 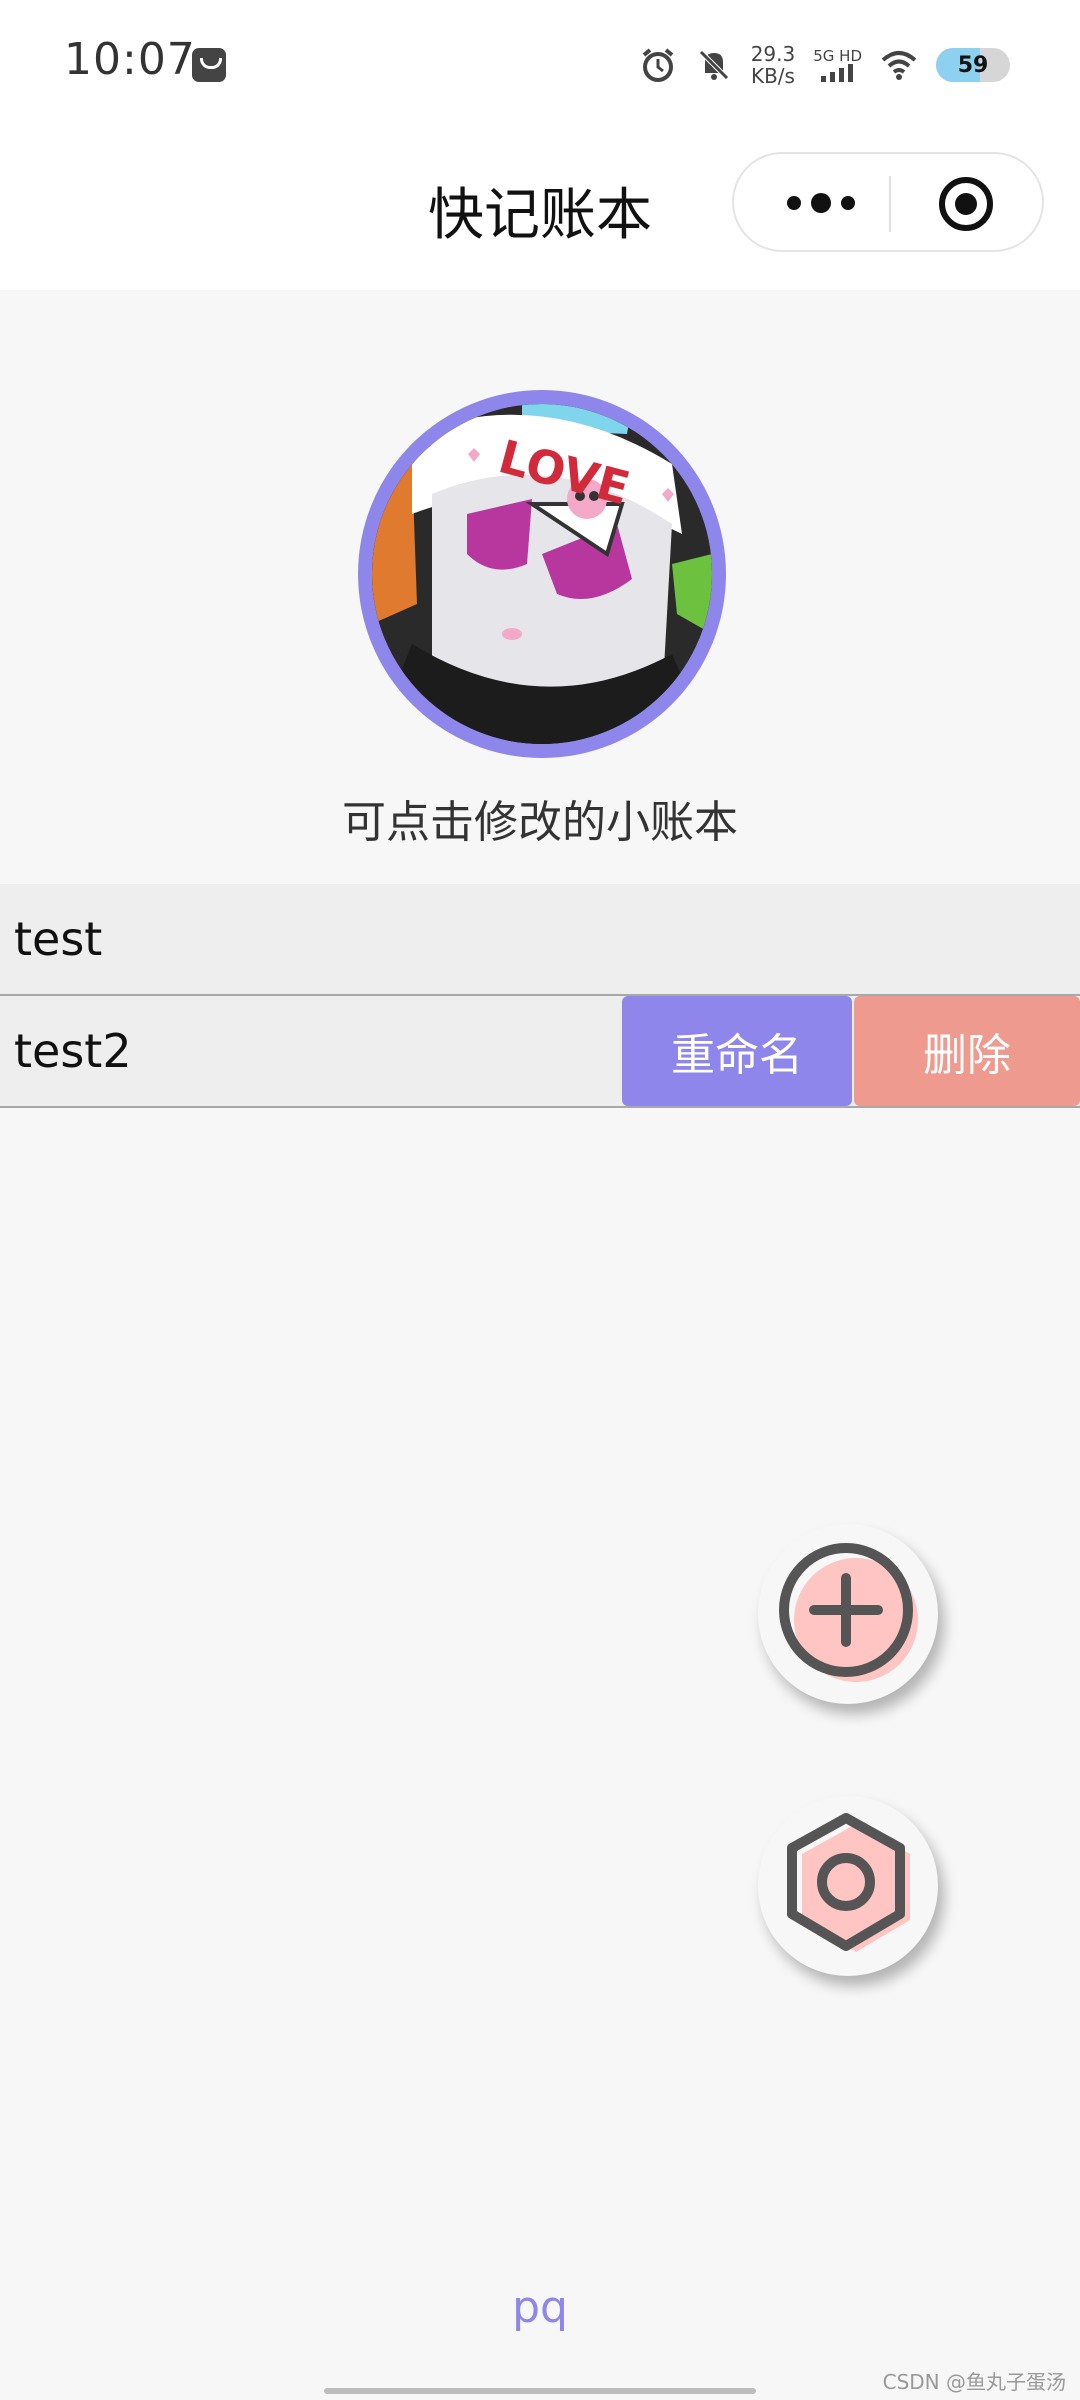 What do you see at coordinates (540, 2307) in the screenshot?
I see `footer-text: pq` at bounding box center [540, 2307].